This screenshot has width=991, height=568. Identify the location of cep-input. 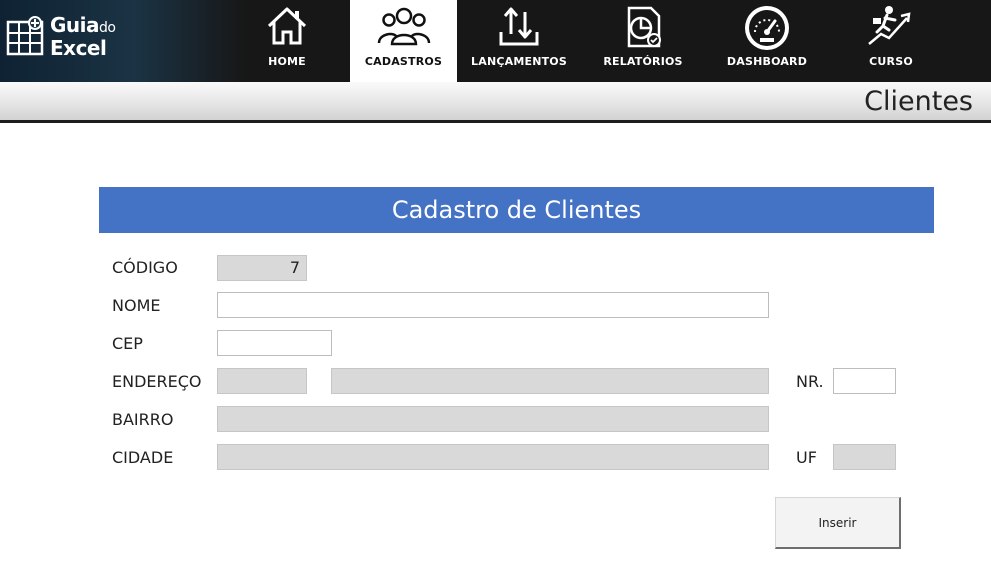
(274, 343).